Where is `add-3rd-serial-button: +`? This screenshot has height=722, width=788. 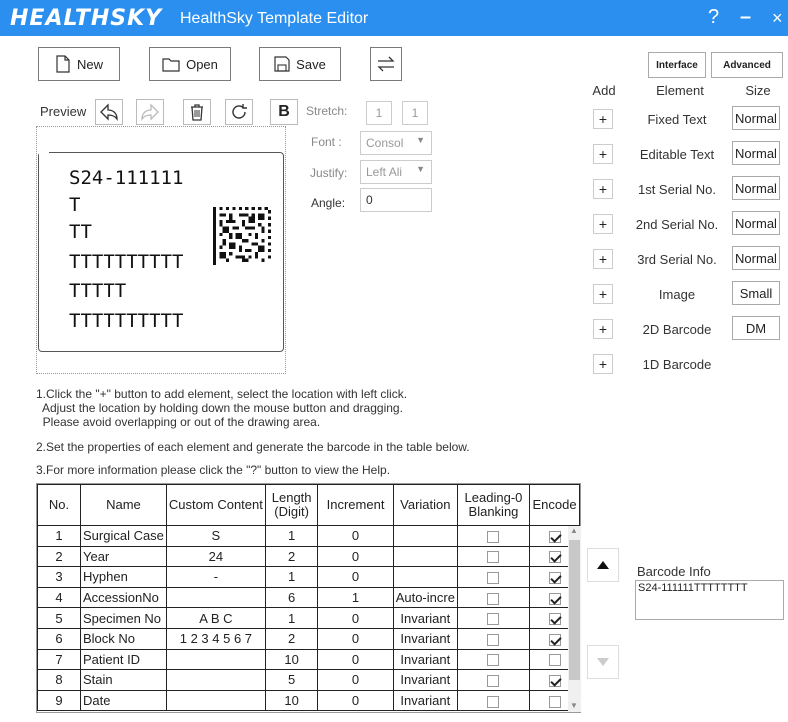
add-3rd-serial-button: + is located at coordinates (603, 259).